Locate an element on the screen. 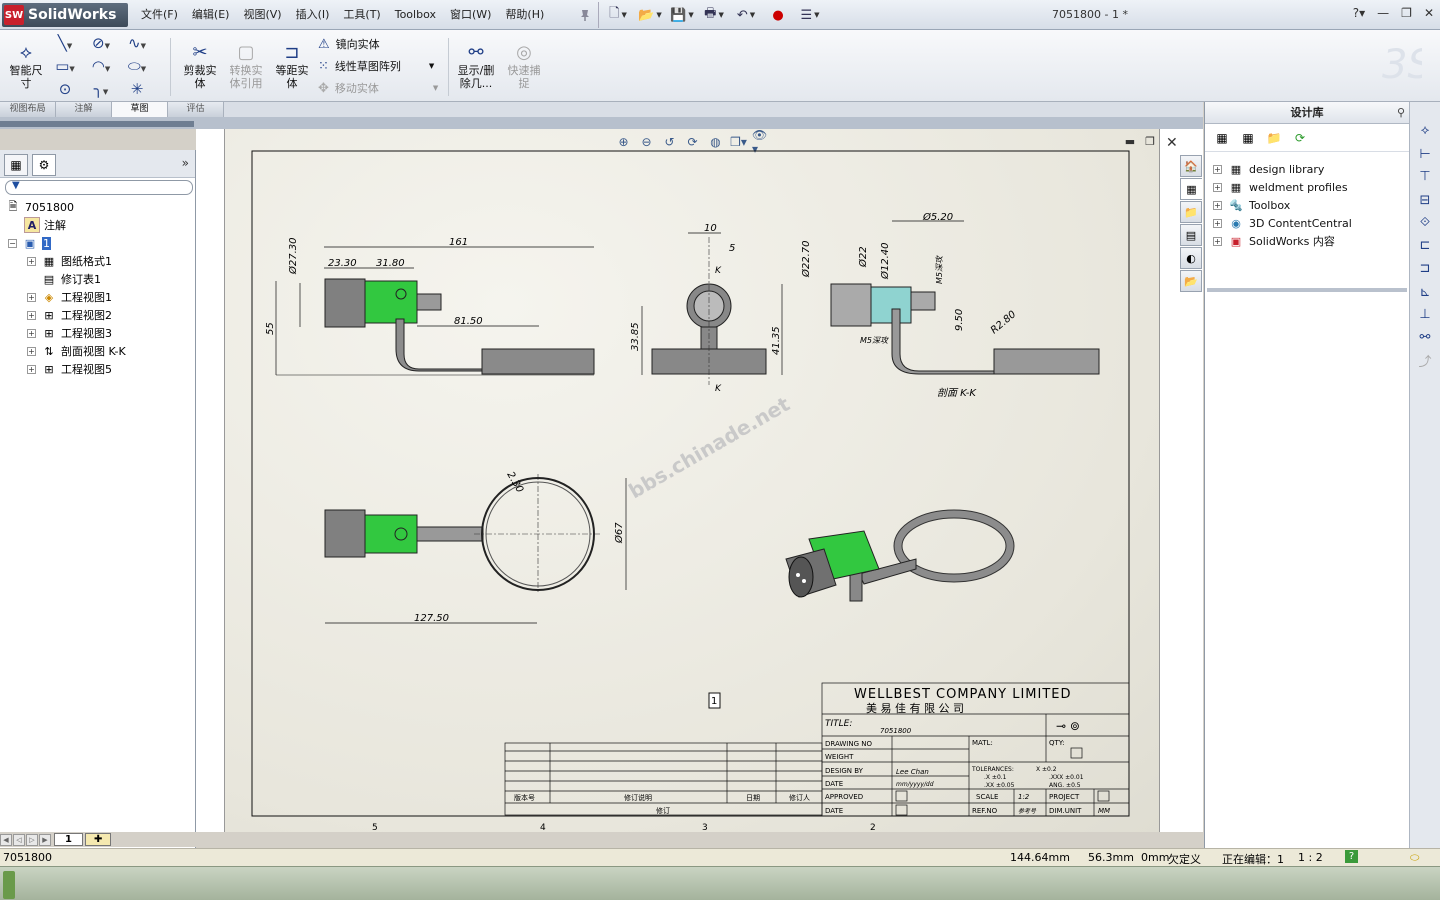 Image resolution: width=1440 pixels, height=900 pixels. last-sheet-icon: ▶ is located at coordinates (45, 839).